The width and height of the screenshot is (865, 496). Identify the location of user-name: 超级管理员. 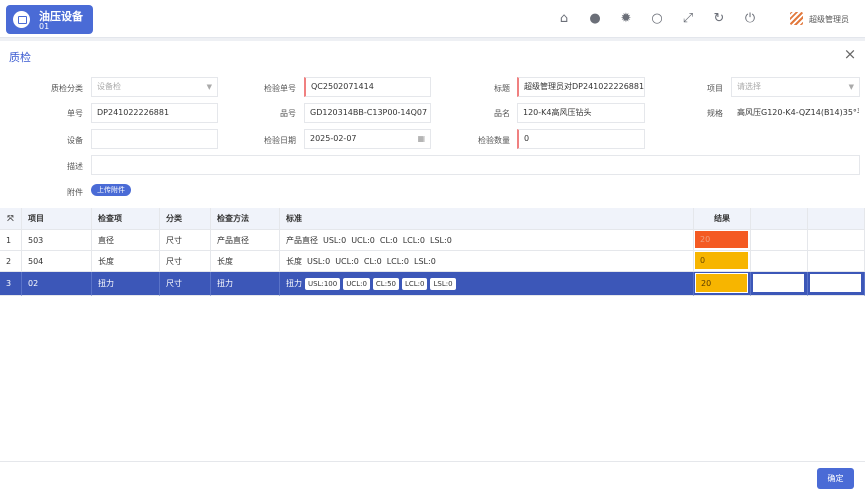
(829, 19).